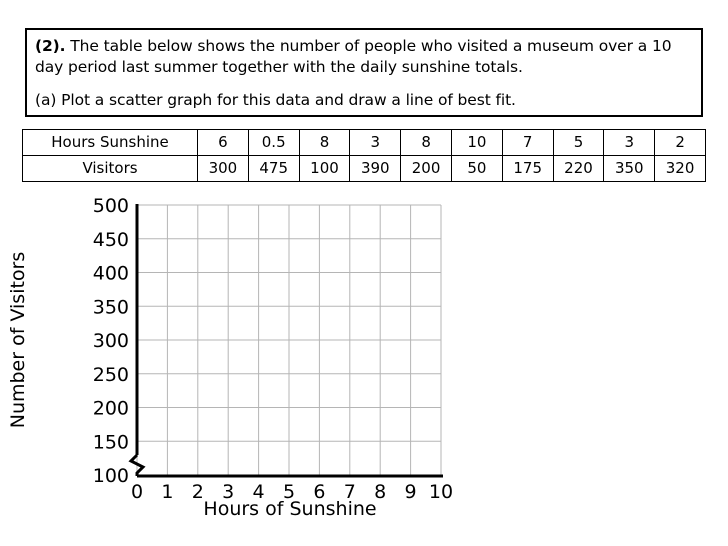 The image size is (728, 546). What do you see at coordinates (629, 168) in the screenshot?
I see `table-cell-visitors: 350` at bounding box center [629, 168].